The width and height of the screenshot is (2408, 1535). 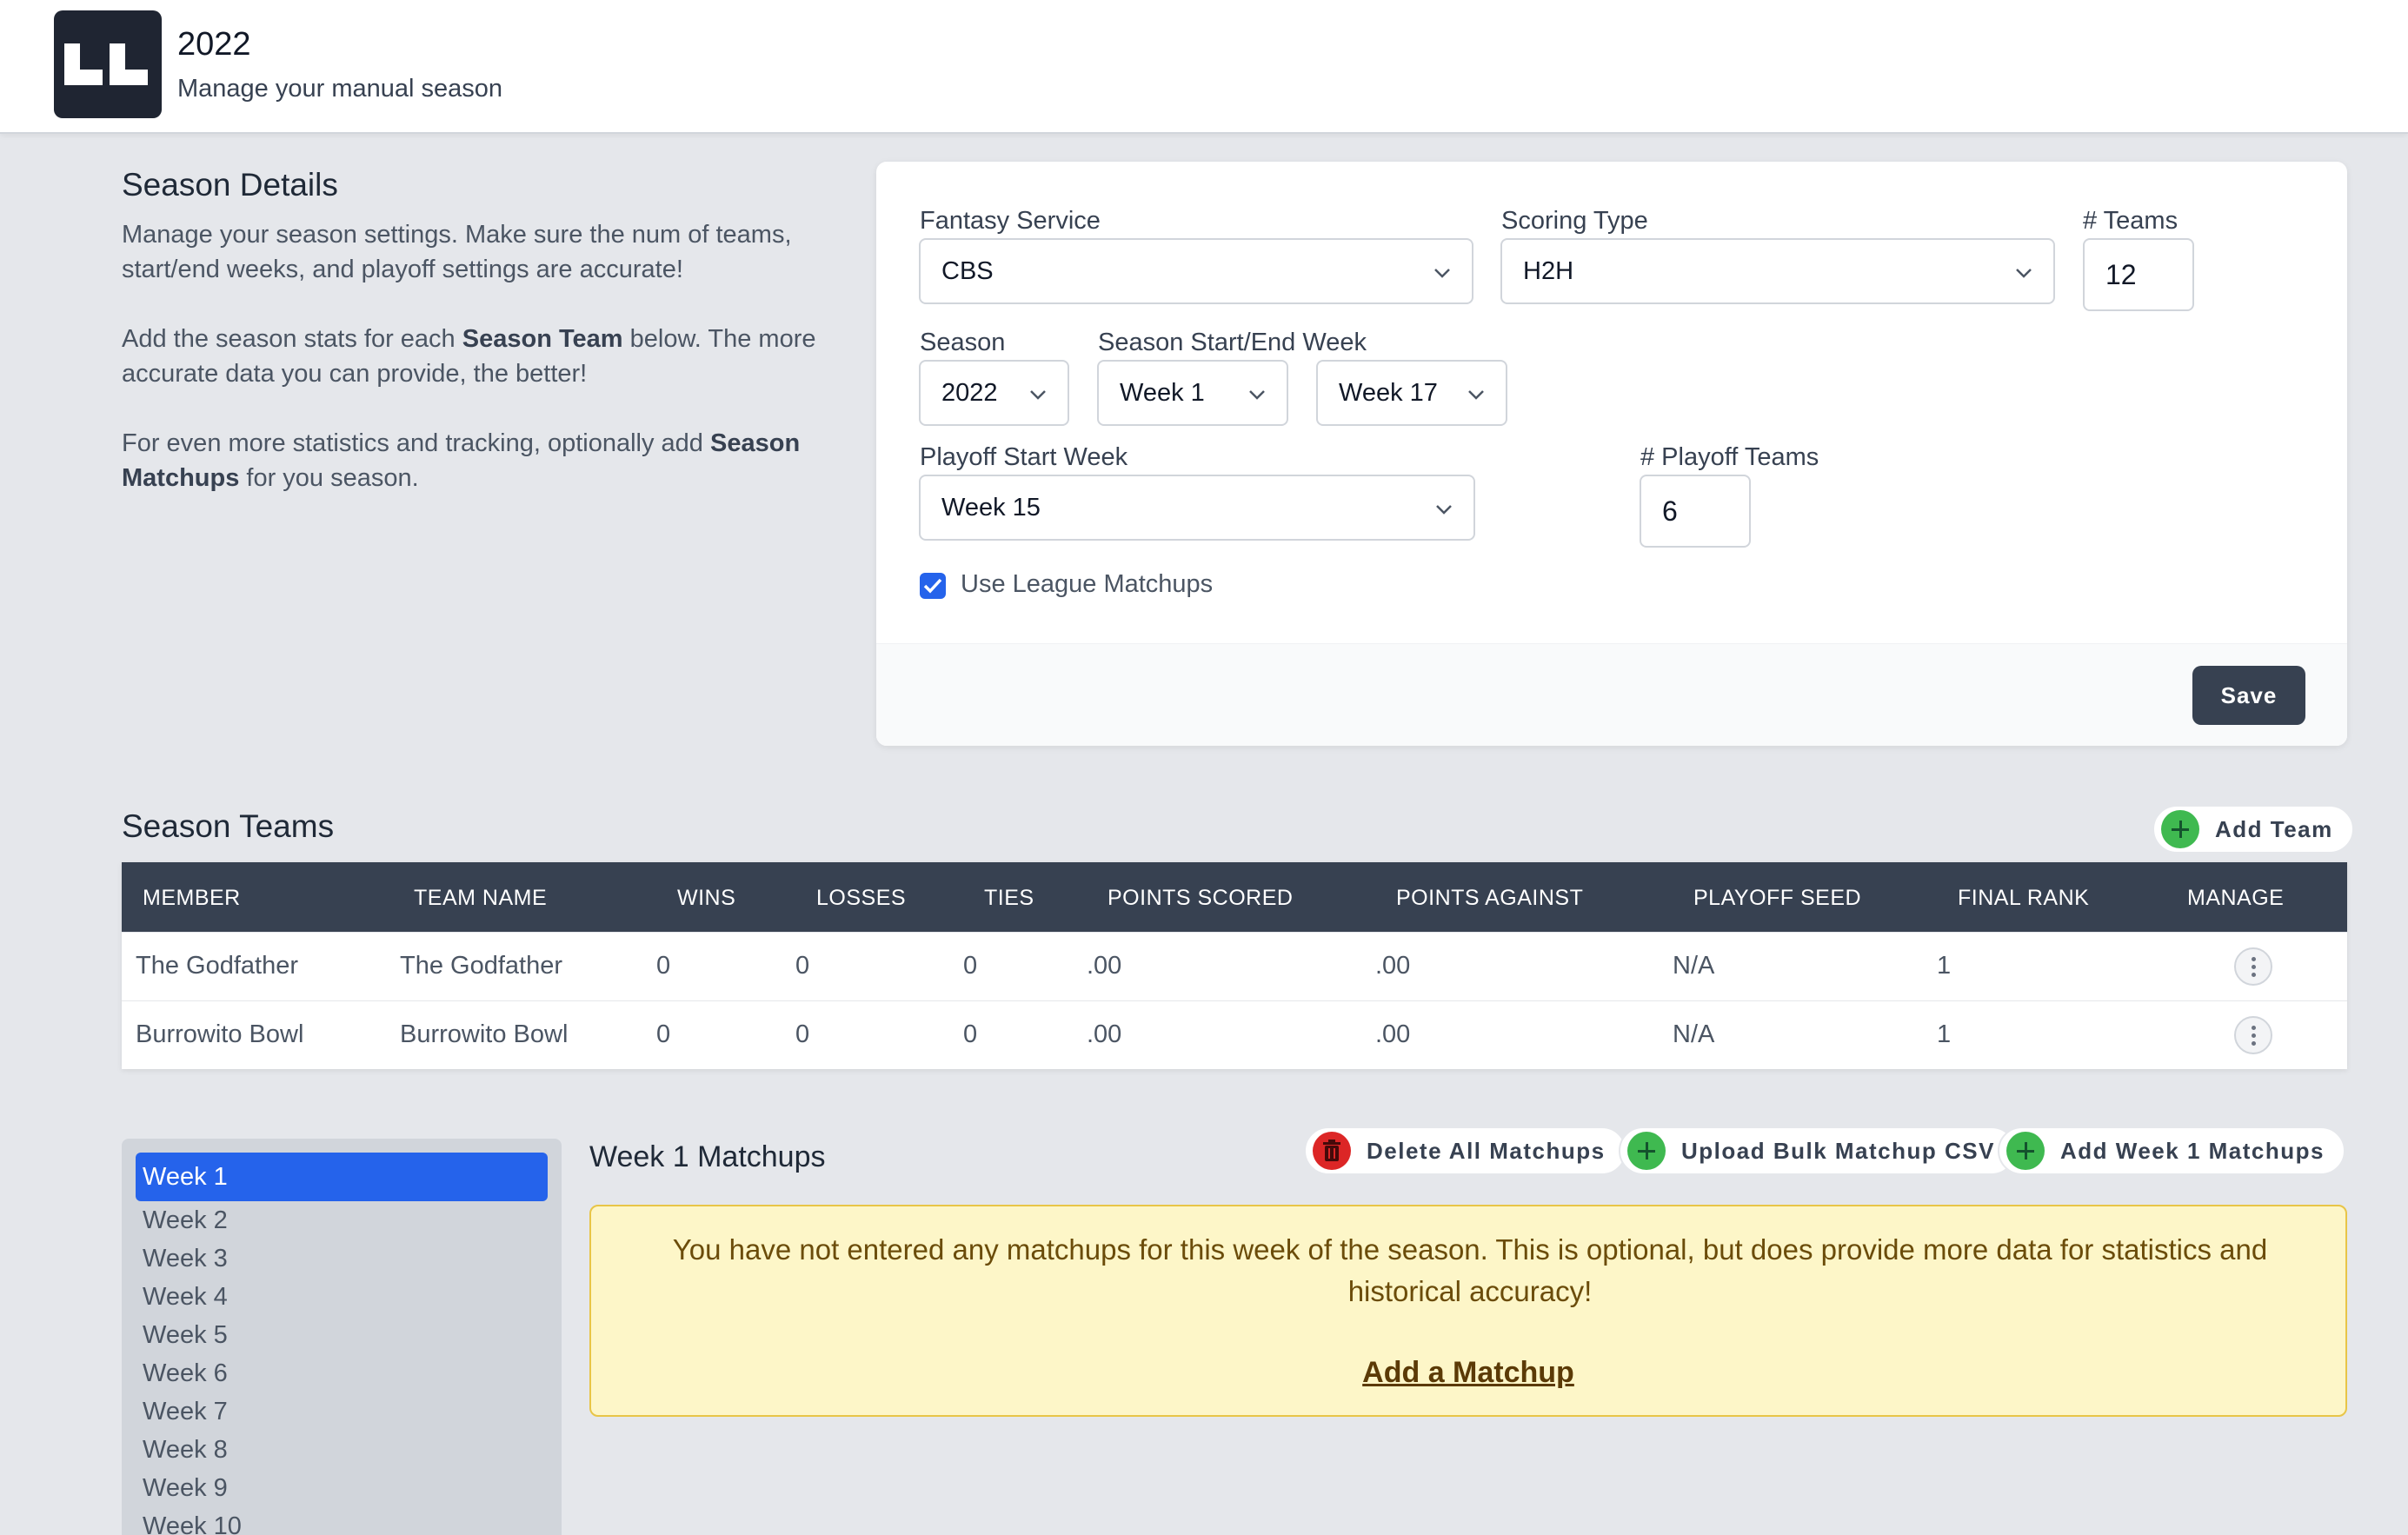 What do you see at coordinates (1232, 342) in the screenshot?
I see `season-start-end-label: Season Start/End Week` at bounding box center [1232, 342].